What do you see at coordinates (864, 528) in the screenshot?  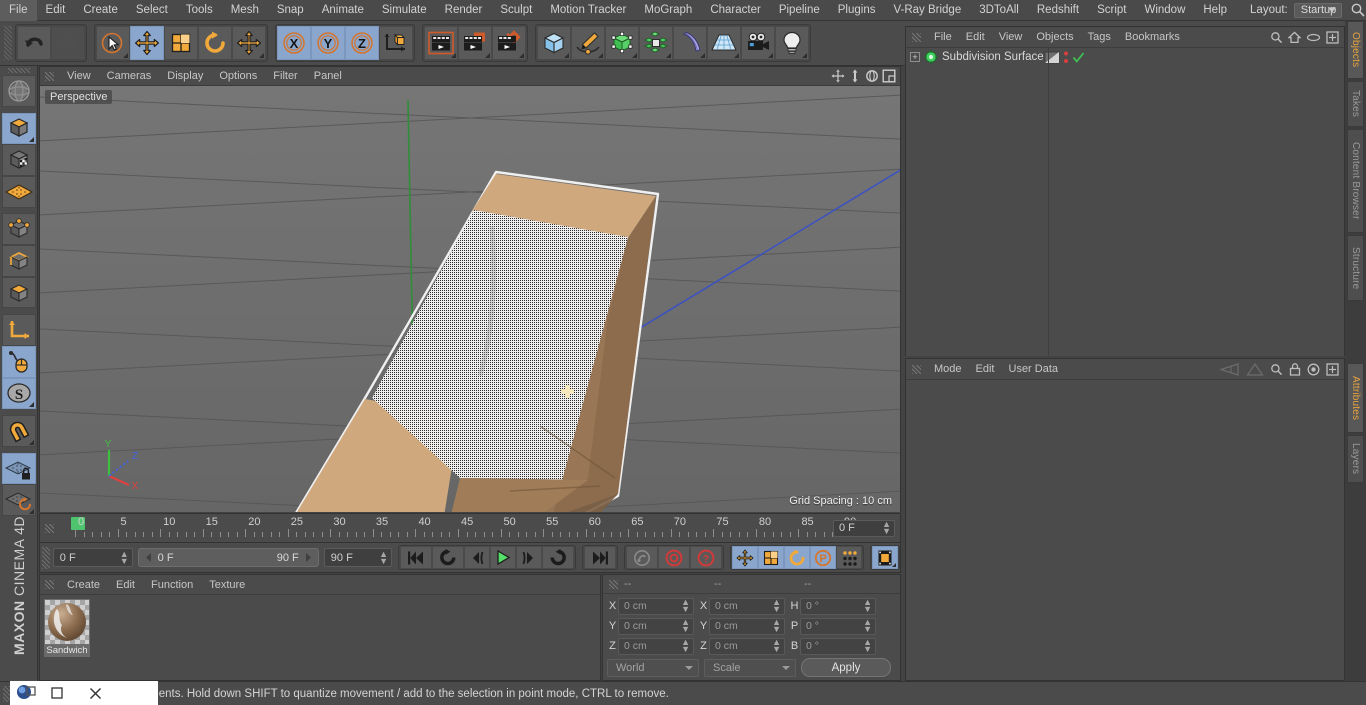 I see `timeline-current-frame-field: 0 F ▲ ▼` at bounding box center [864, 528].